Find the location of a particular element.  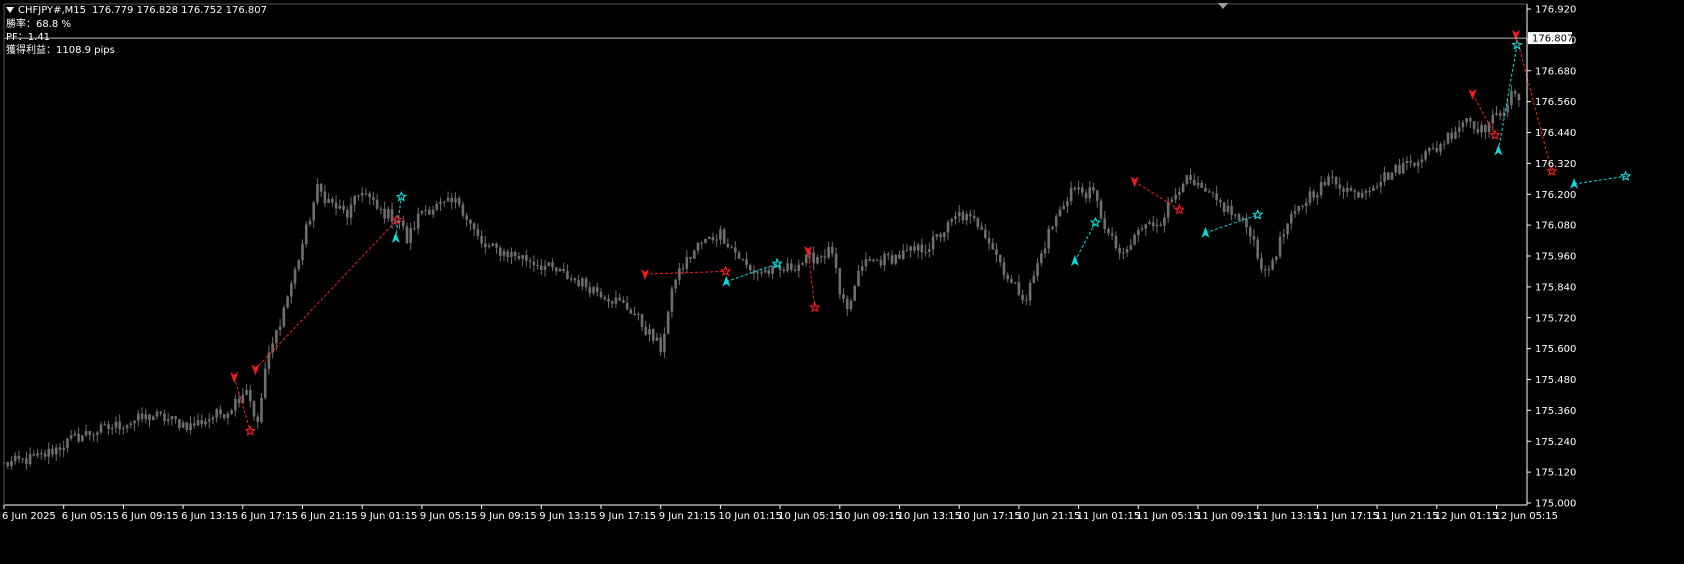

collapse-triangle-icon is located at coordinates (10, 10).